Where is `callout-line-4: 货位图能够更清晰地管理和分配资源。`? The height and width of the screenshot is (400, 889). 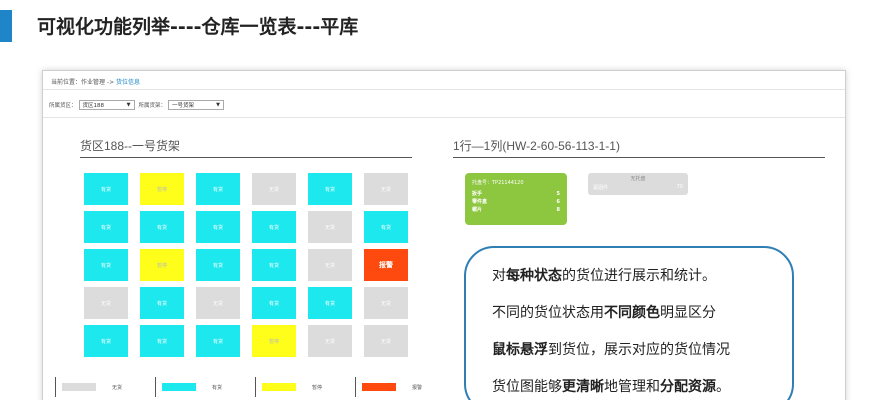 callout-line-4: 货位图能够更清晰地管理和分配资源。 is located at coordinates (642, 386).